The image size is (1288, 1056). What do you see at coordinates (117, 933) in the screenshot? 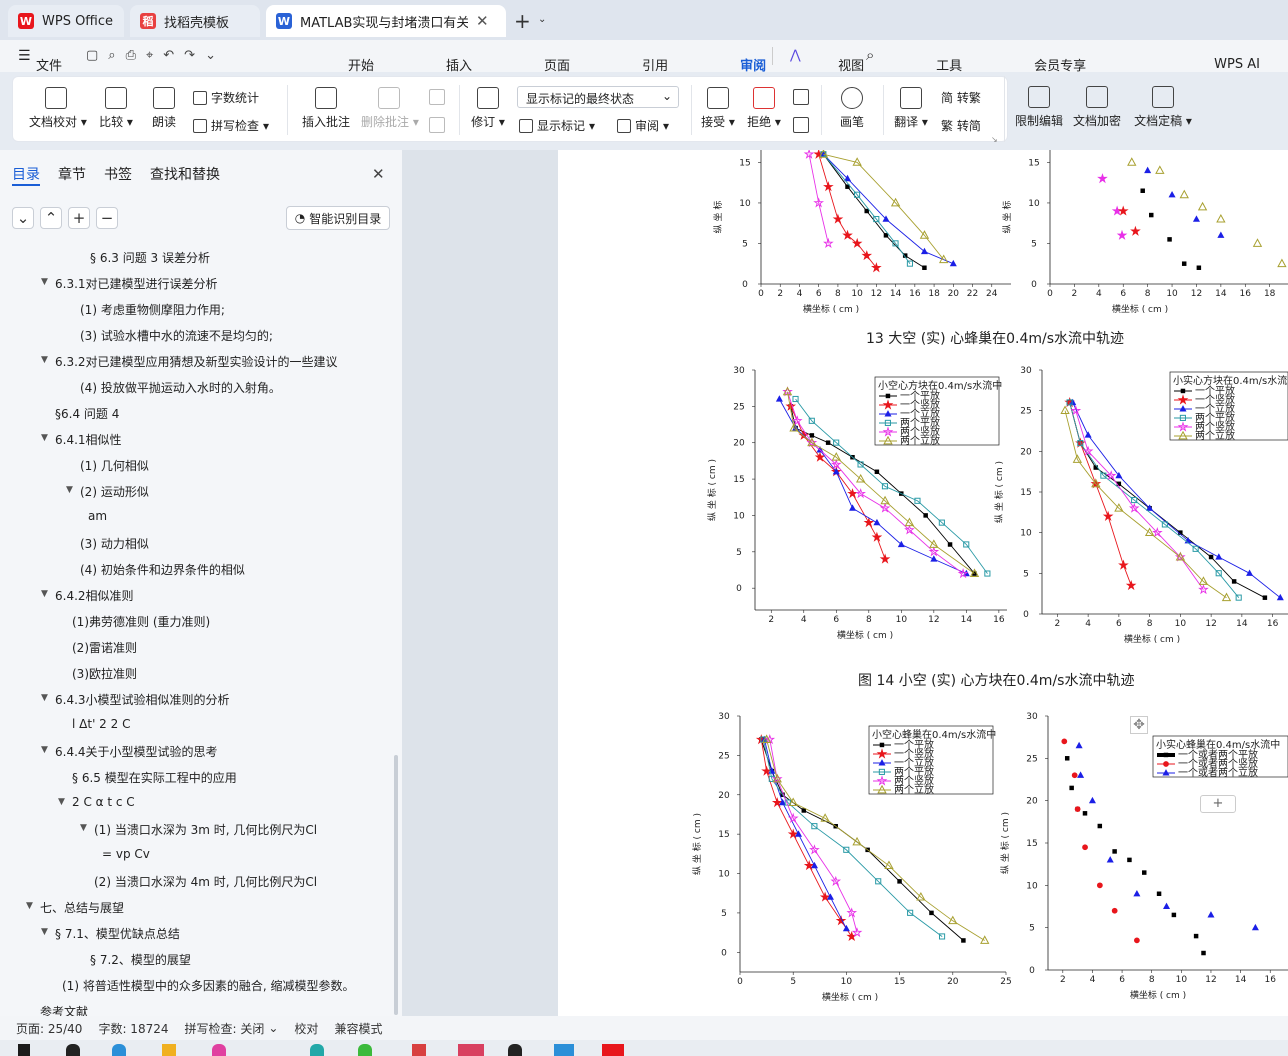
I see `toc-item: § 7.1、模型优缺点总结` at bounding box center [117, 933].